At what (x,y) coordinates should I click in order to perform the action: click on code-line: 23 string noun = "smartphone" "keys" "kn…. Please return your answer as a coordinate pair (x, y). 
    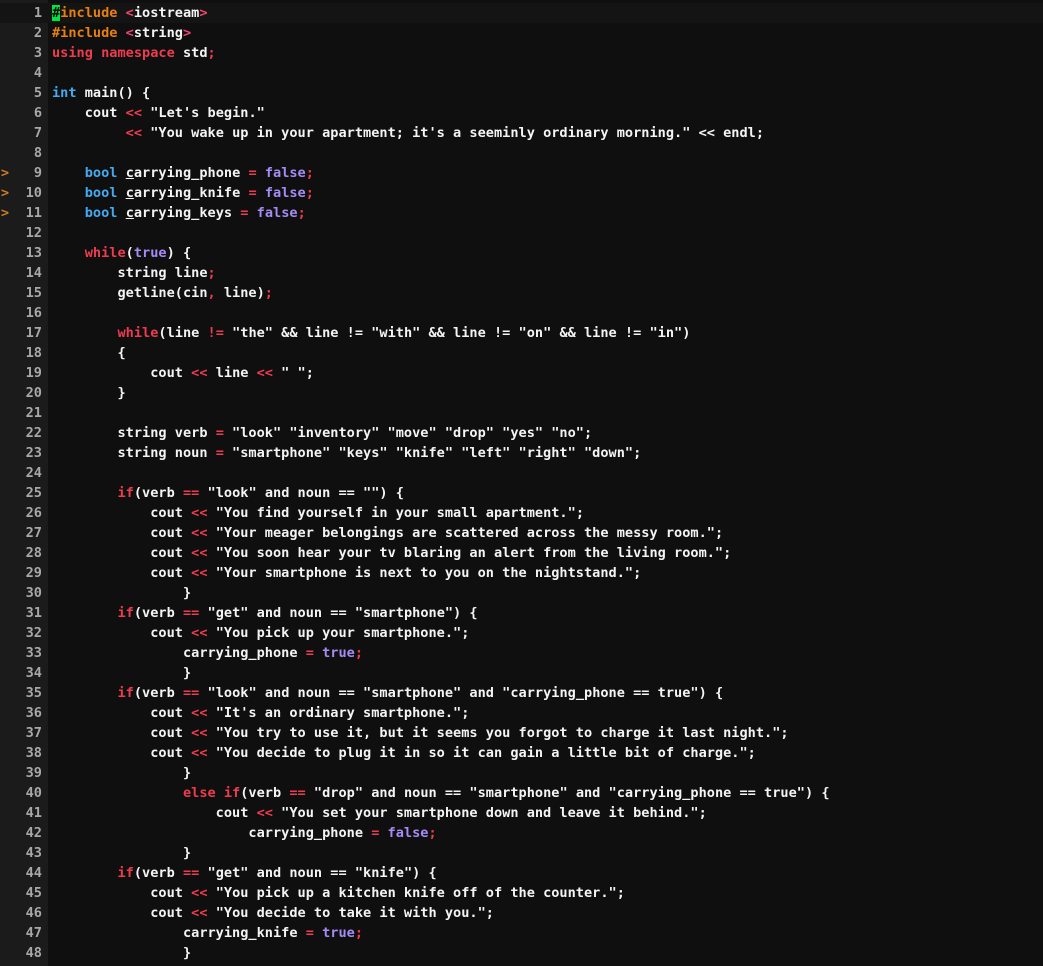
    Looking at the image, I should click on (521, 453).